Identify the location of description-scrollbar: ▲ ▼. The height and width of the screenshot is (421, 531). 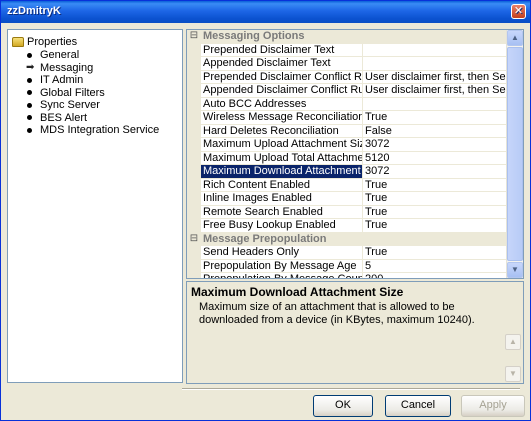
(513, 358).